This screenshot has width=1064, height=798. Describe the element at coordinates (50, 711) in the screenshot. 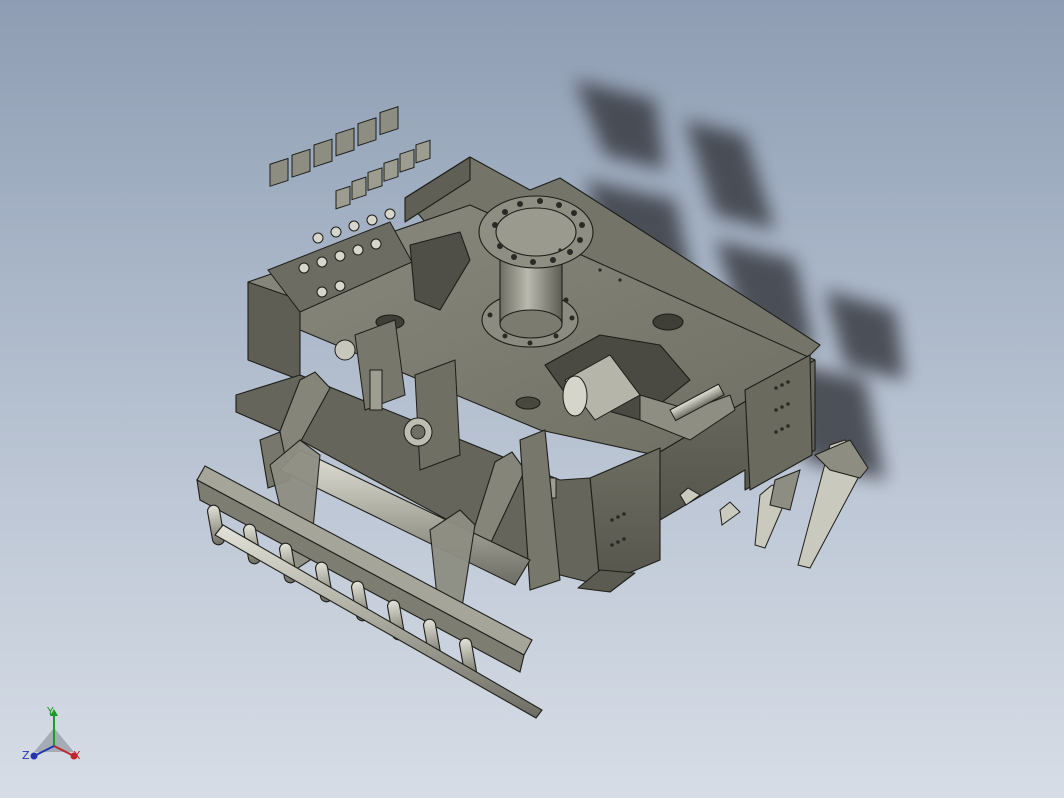

I see `triad-y-label: Y` at that location.